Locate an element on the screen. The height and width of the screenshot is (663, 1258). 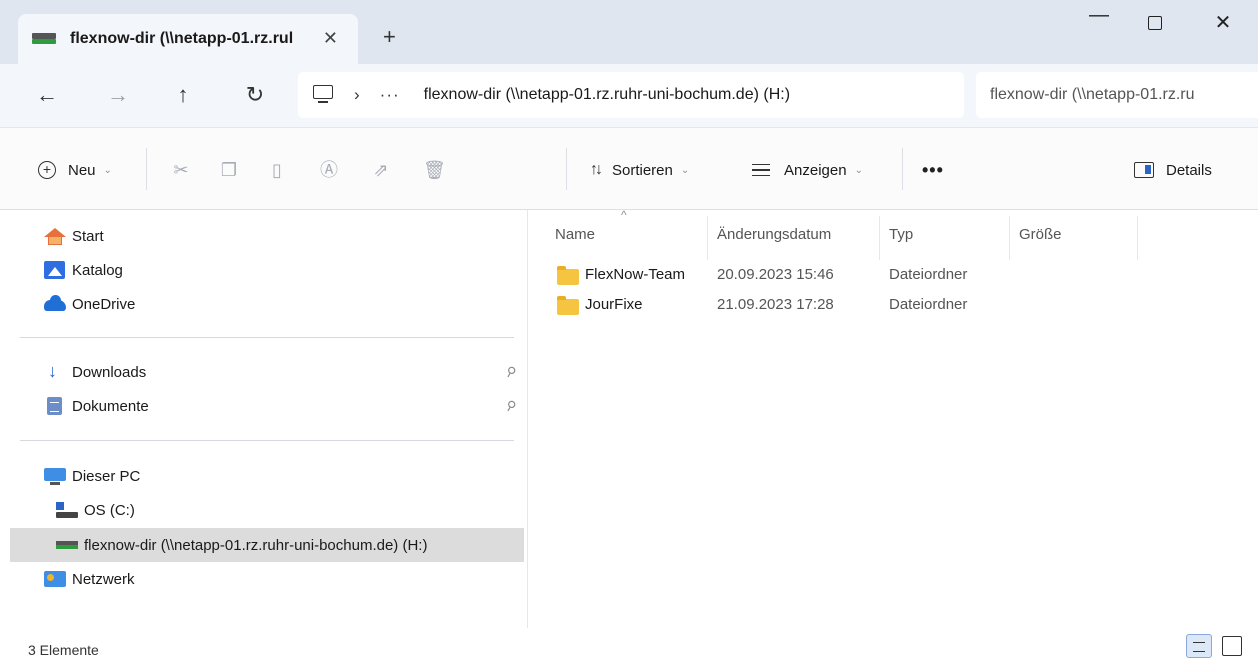
os-drive-icon is located at coordinates (67, 510).